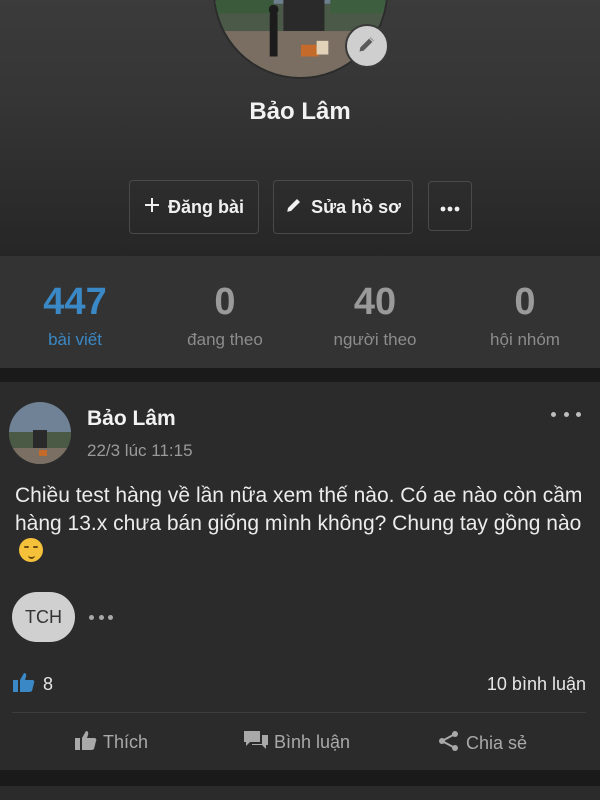 The height and width of the screenshot is (800, 600). What do you see at coordinates (300, 793) in the screenshot?
I see `next-post-card` at bounding box center [300, 793].